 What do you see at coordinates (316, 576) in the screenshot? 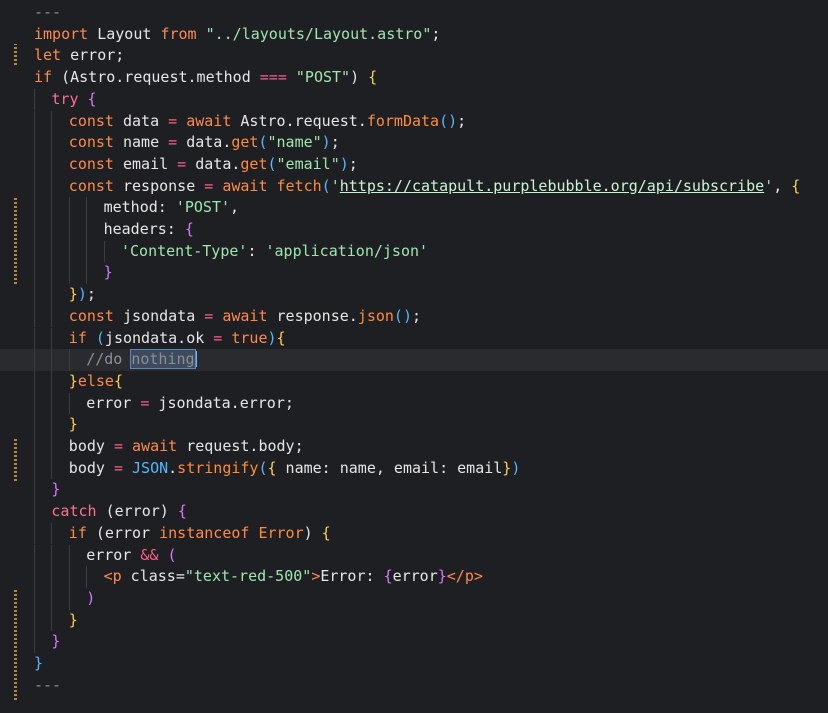
I see `code-token: >` at bounding box center [316, 576].